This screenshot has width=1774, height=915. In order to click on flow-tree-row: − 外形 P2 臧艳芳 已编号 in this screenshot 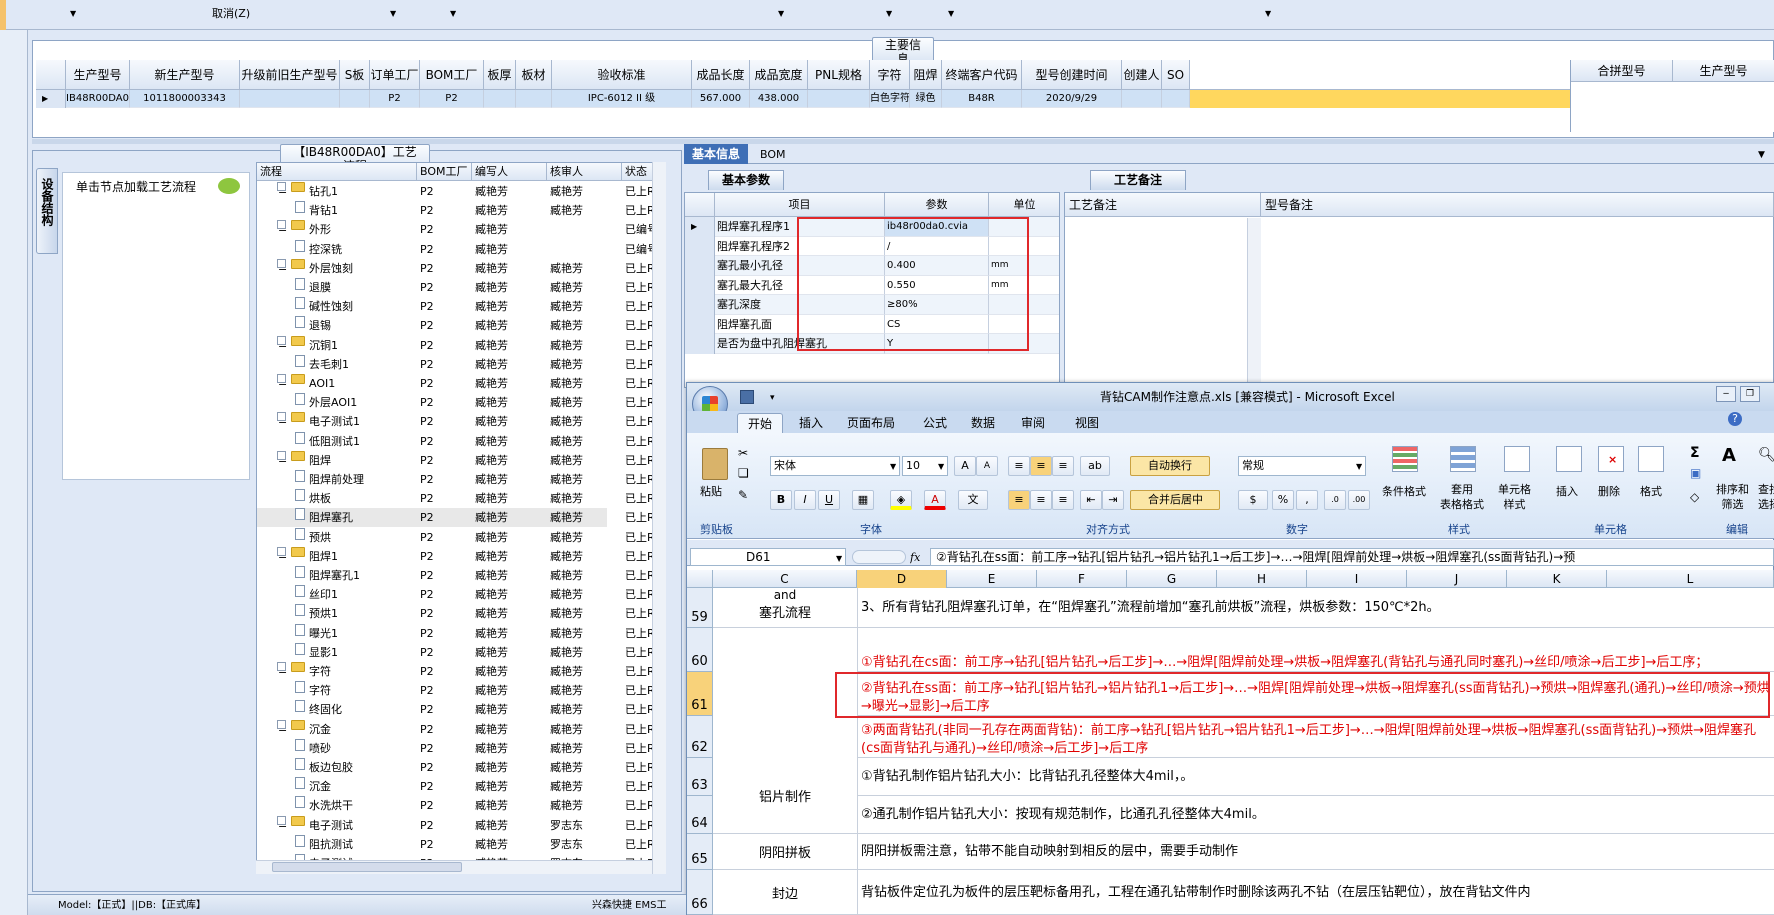, I will do `click(457, 229)`.